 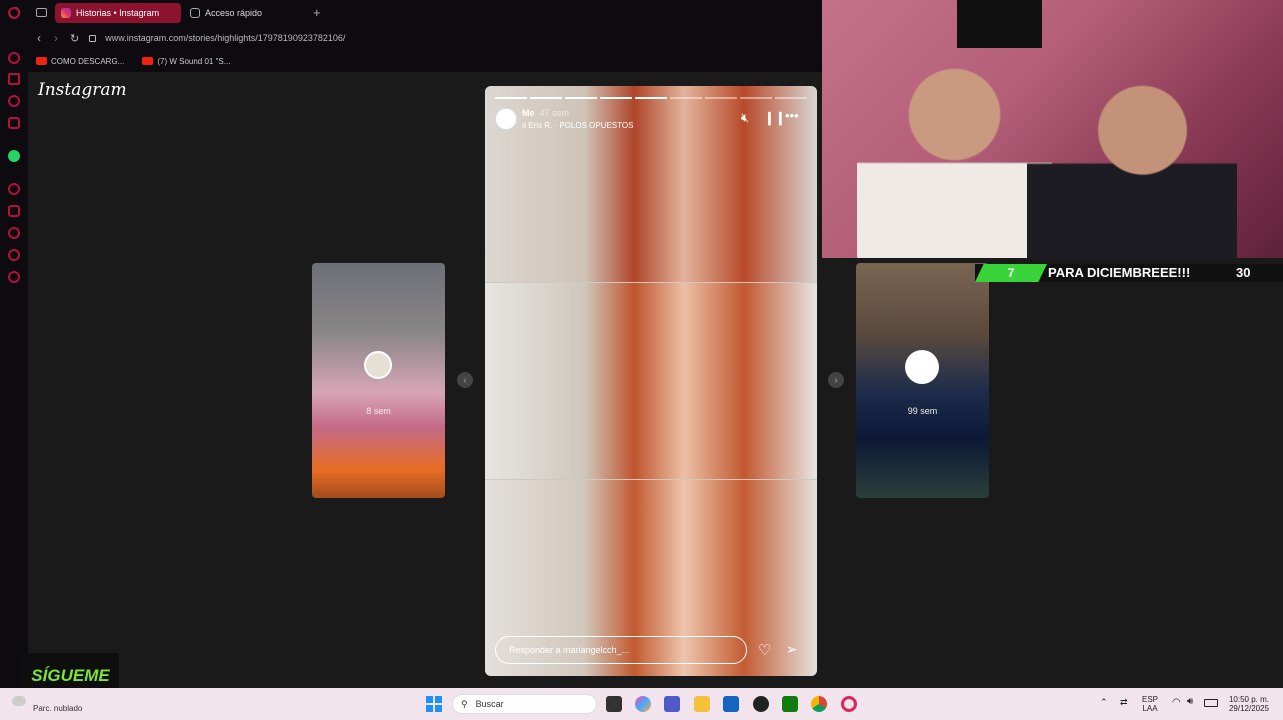 I want to click on story-photo-panel, so click(x=651, y=381).